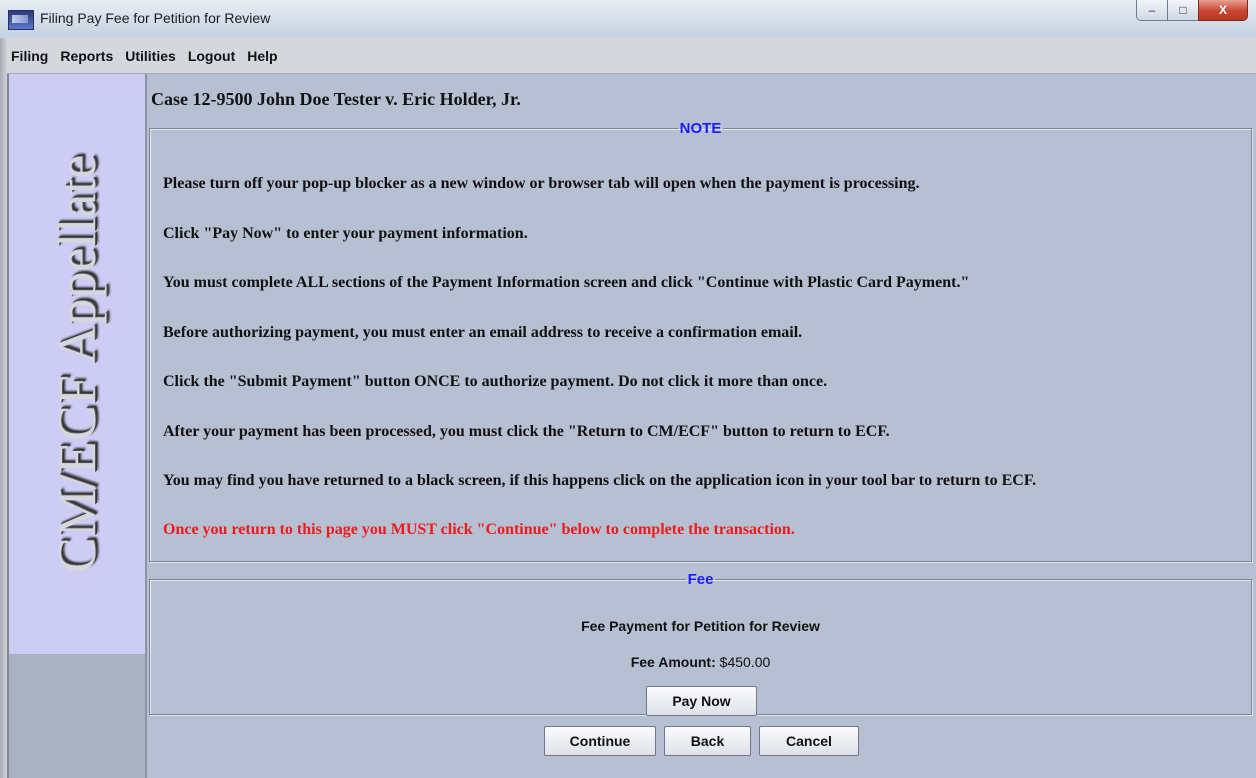 The height and width of the screenshot is (778, 1256). What do you see at coordinates (1152, 10) in the screenshot?
I see `minimize-button: –` at bounding box center [1152, 10].